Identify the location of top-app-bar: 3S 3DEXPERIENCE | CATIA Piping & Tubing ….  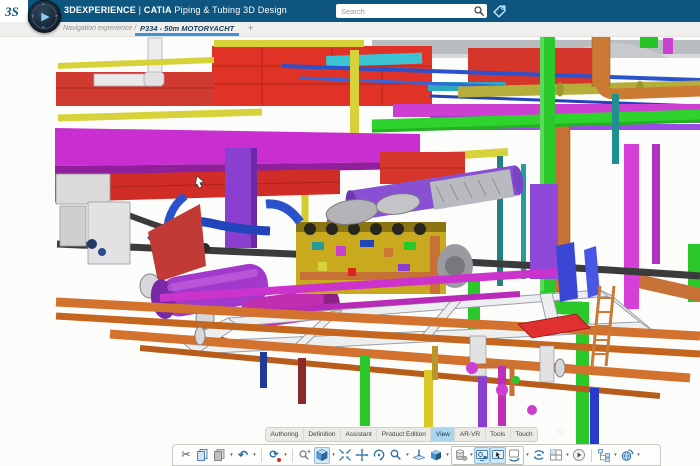
(350, 11).